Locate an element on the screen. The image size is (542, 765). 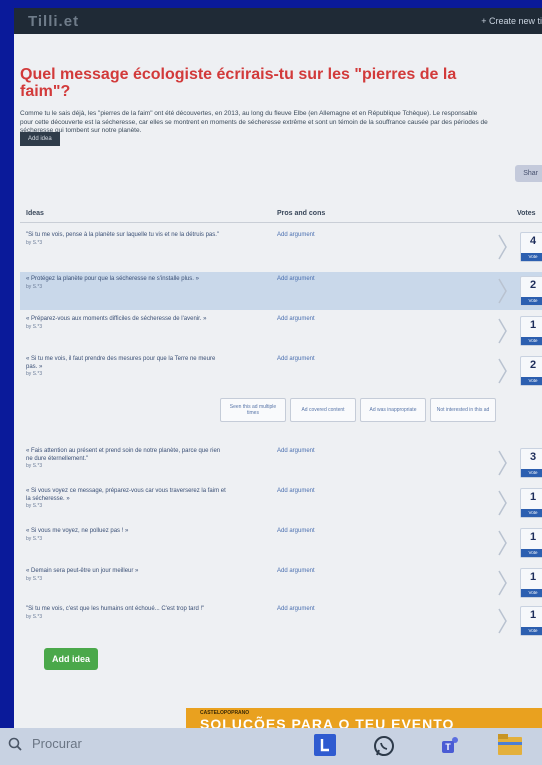
windows-taskbar: Procurar T is located at coordinates (271, 746).